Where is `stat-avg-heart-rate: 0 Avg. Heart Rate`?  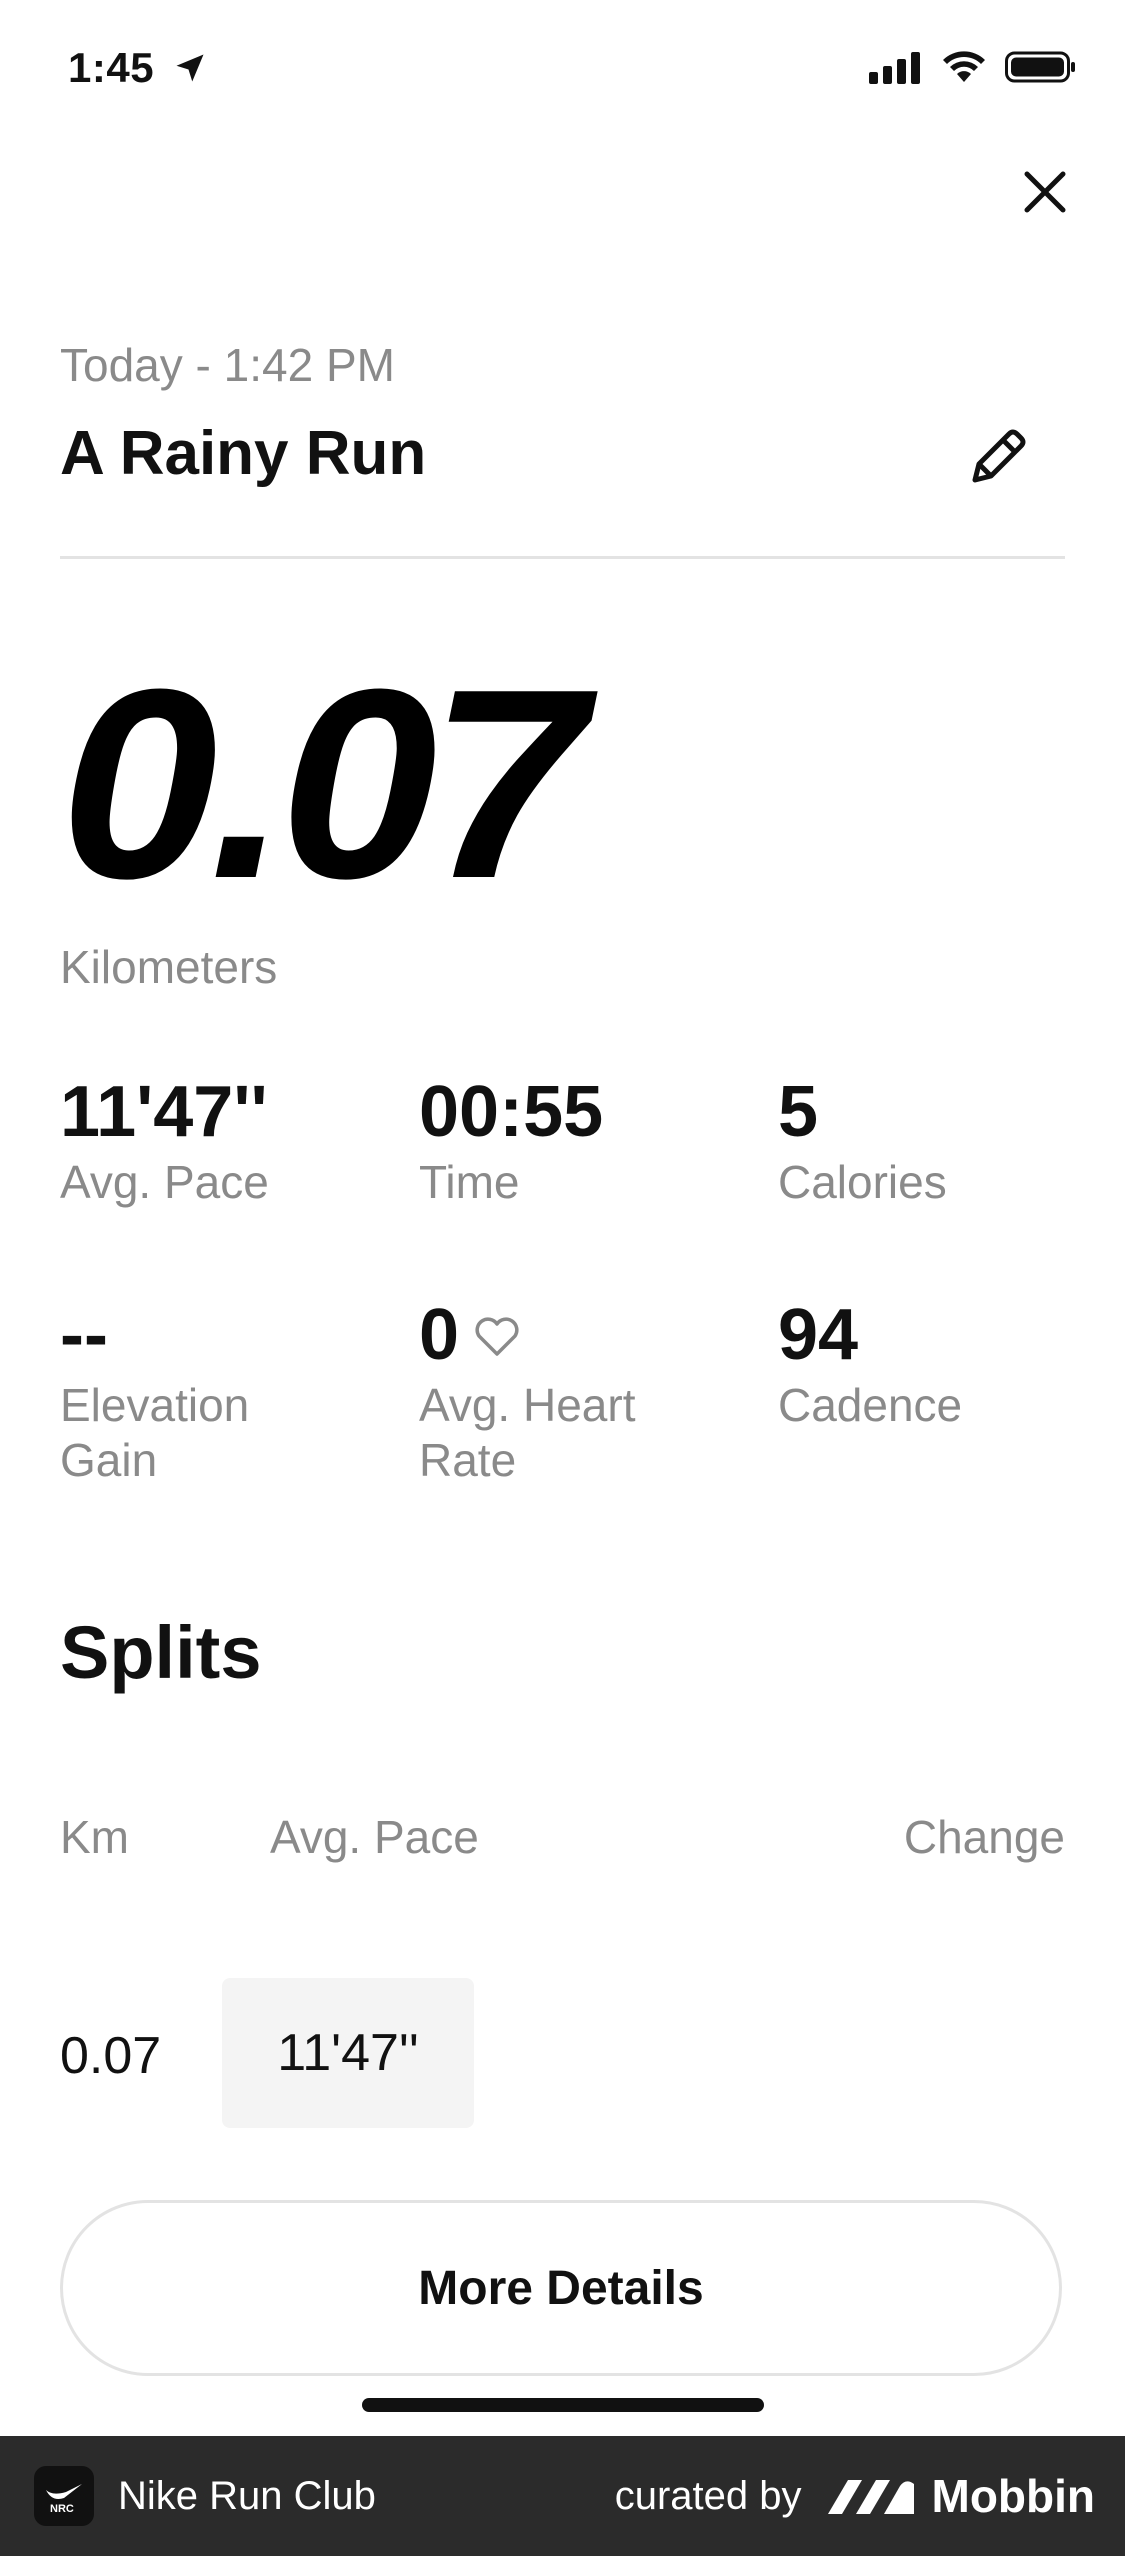 stat-avg-heart-rate: 0 Avg. Heart Rate is located at coordinates (589, 1391).